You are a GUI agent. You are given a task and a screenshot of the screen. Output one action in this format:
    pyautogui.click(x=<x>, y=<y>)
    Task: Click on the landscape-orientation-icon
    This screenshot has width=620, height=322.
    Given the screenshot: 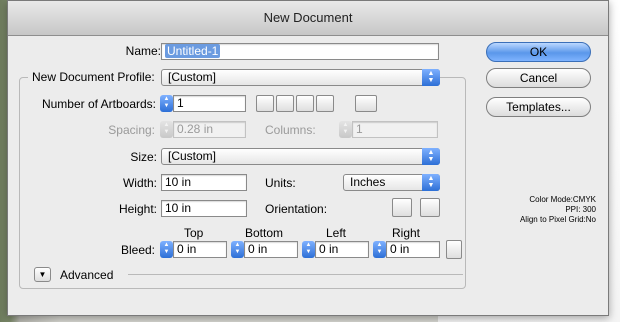 What is the action you would take?
    pyautogui.click(x=430, y=207)
    